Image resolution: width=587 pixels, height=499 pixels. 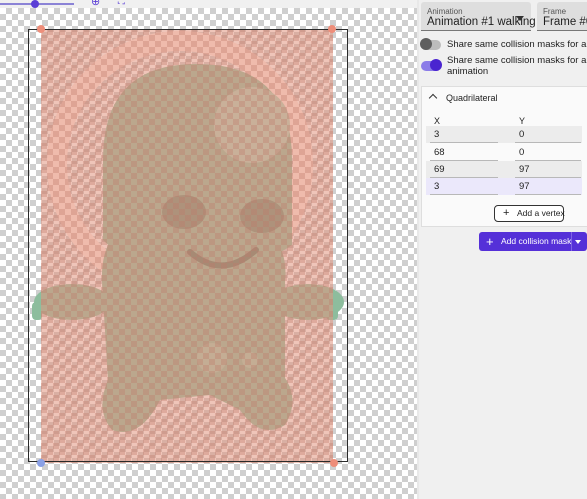 I want to click on toggle-share-all-sprites-label-line2: animation, so click(x=468, y=71).